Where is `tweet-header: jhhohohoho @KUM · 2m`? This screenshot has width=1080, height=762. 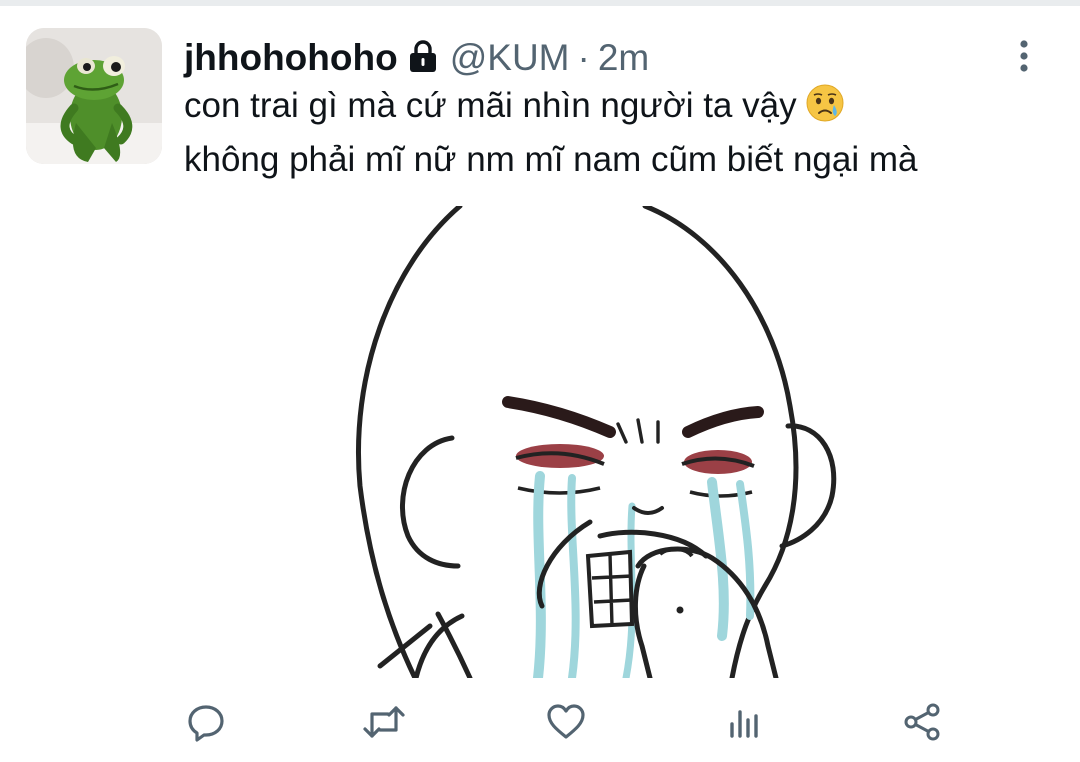 tweet-header: jhhohohoho @KUM · 2m is located at coordinates (416, 58).